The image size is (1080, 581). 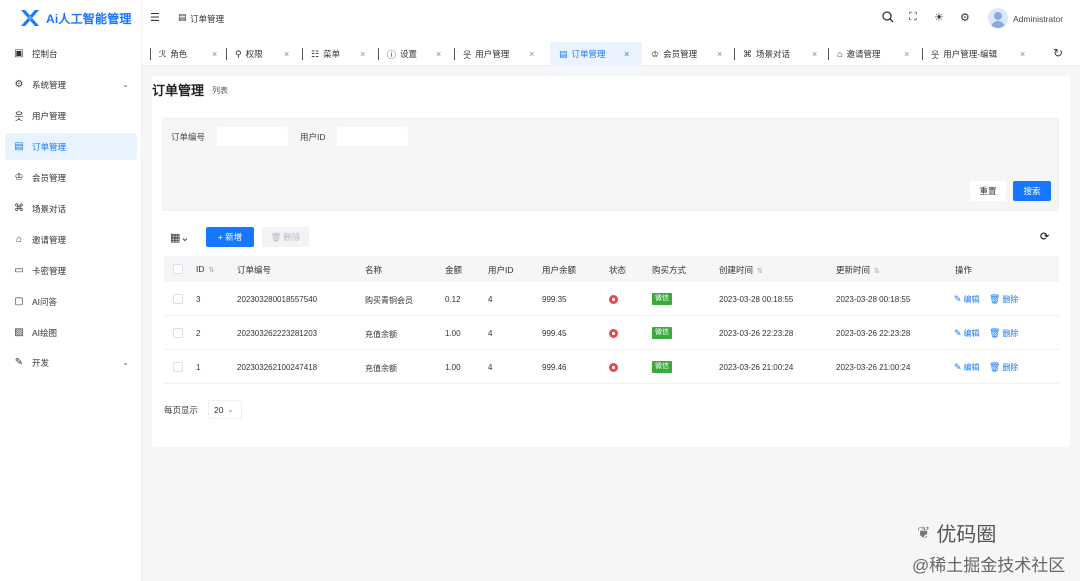 I want to click on watermark-source: @稀土掘金技术社区, so click(x=989, y=565).